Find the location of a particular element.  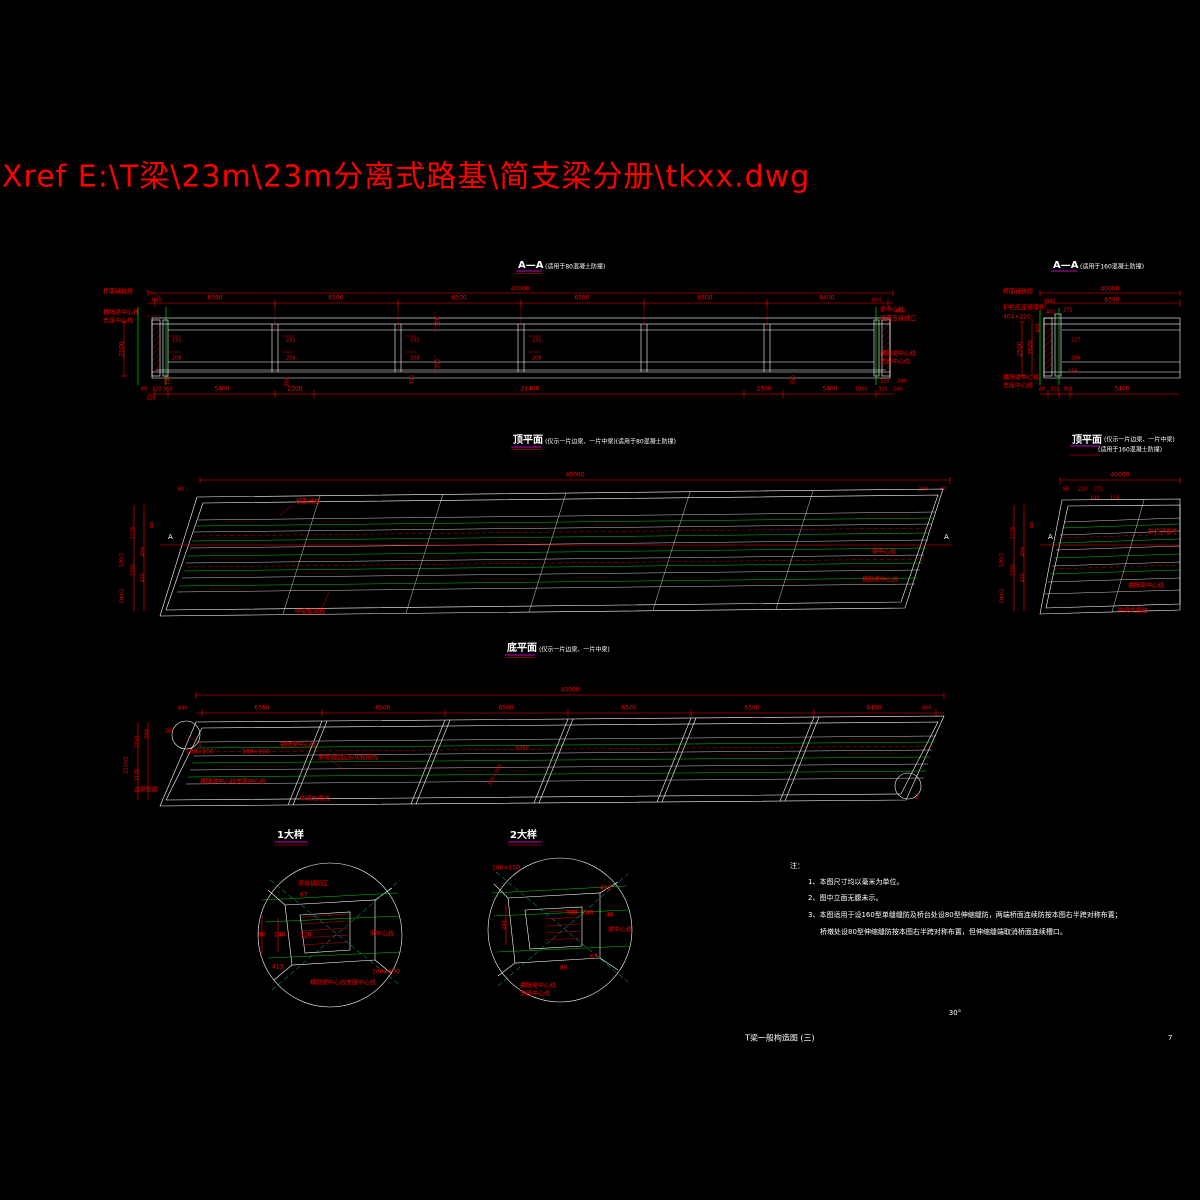

aa-left-girder is located at coordinates (514, 346).